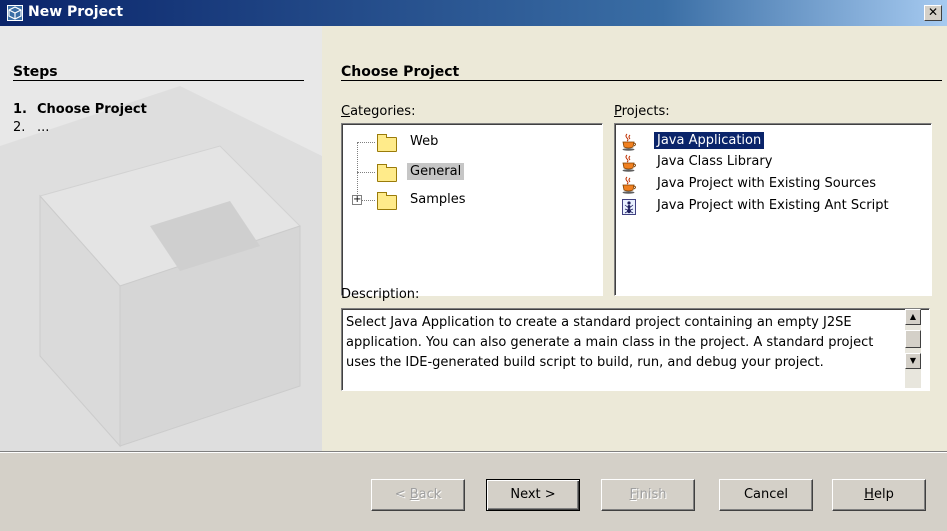 Image resolution: width=947 pixels, height=531 pixels. I want to click on title-divider, so click(641, 80).